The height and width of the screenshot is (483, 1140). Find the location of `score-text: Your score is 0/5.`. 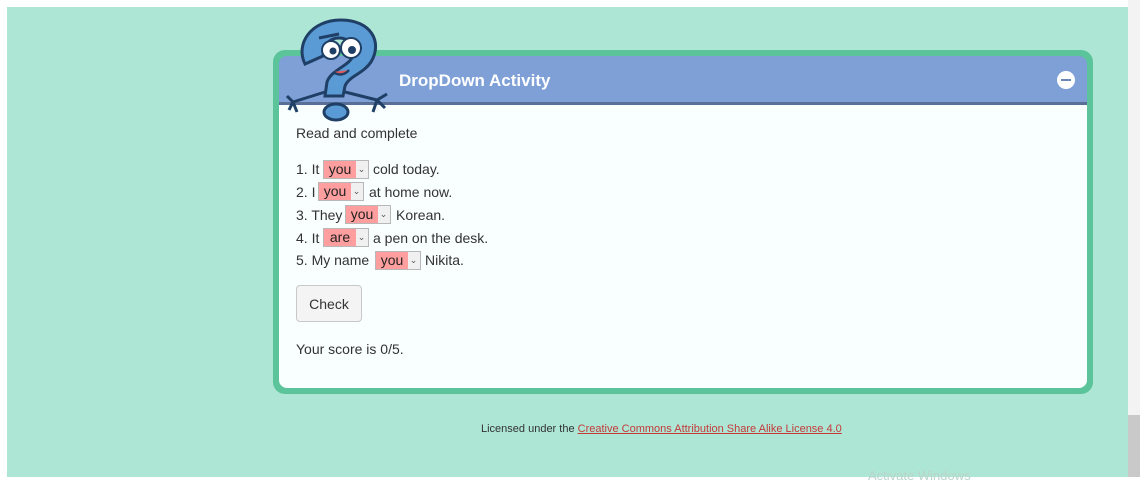

score-text: Your score is 0/5. is located at coordinates (350, 349).